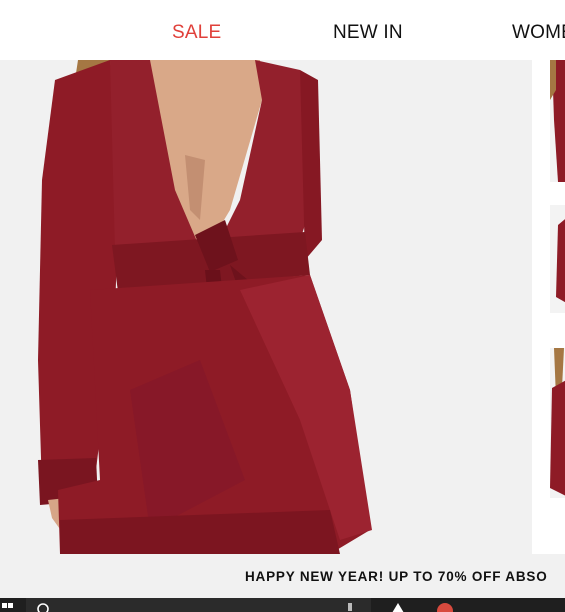 The height and width of the screenshot is (612, 565). What do you see at coordinates (538, 33) in the screenshot?
I see `nav-item-women: WOME` at bounding box center [538, 33].